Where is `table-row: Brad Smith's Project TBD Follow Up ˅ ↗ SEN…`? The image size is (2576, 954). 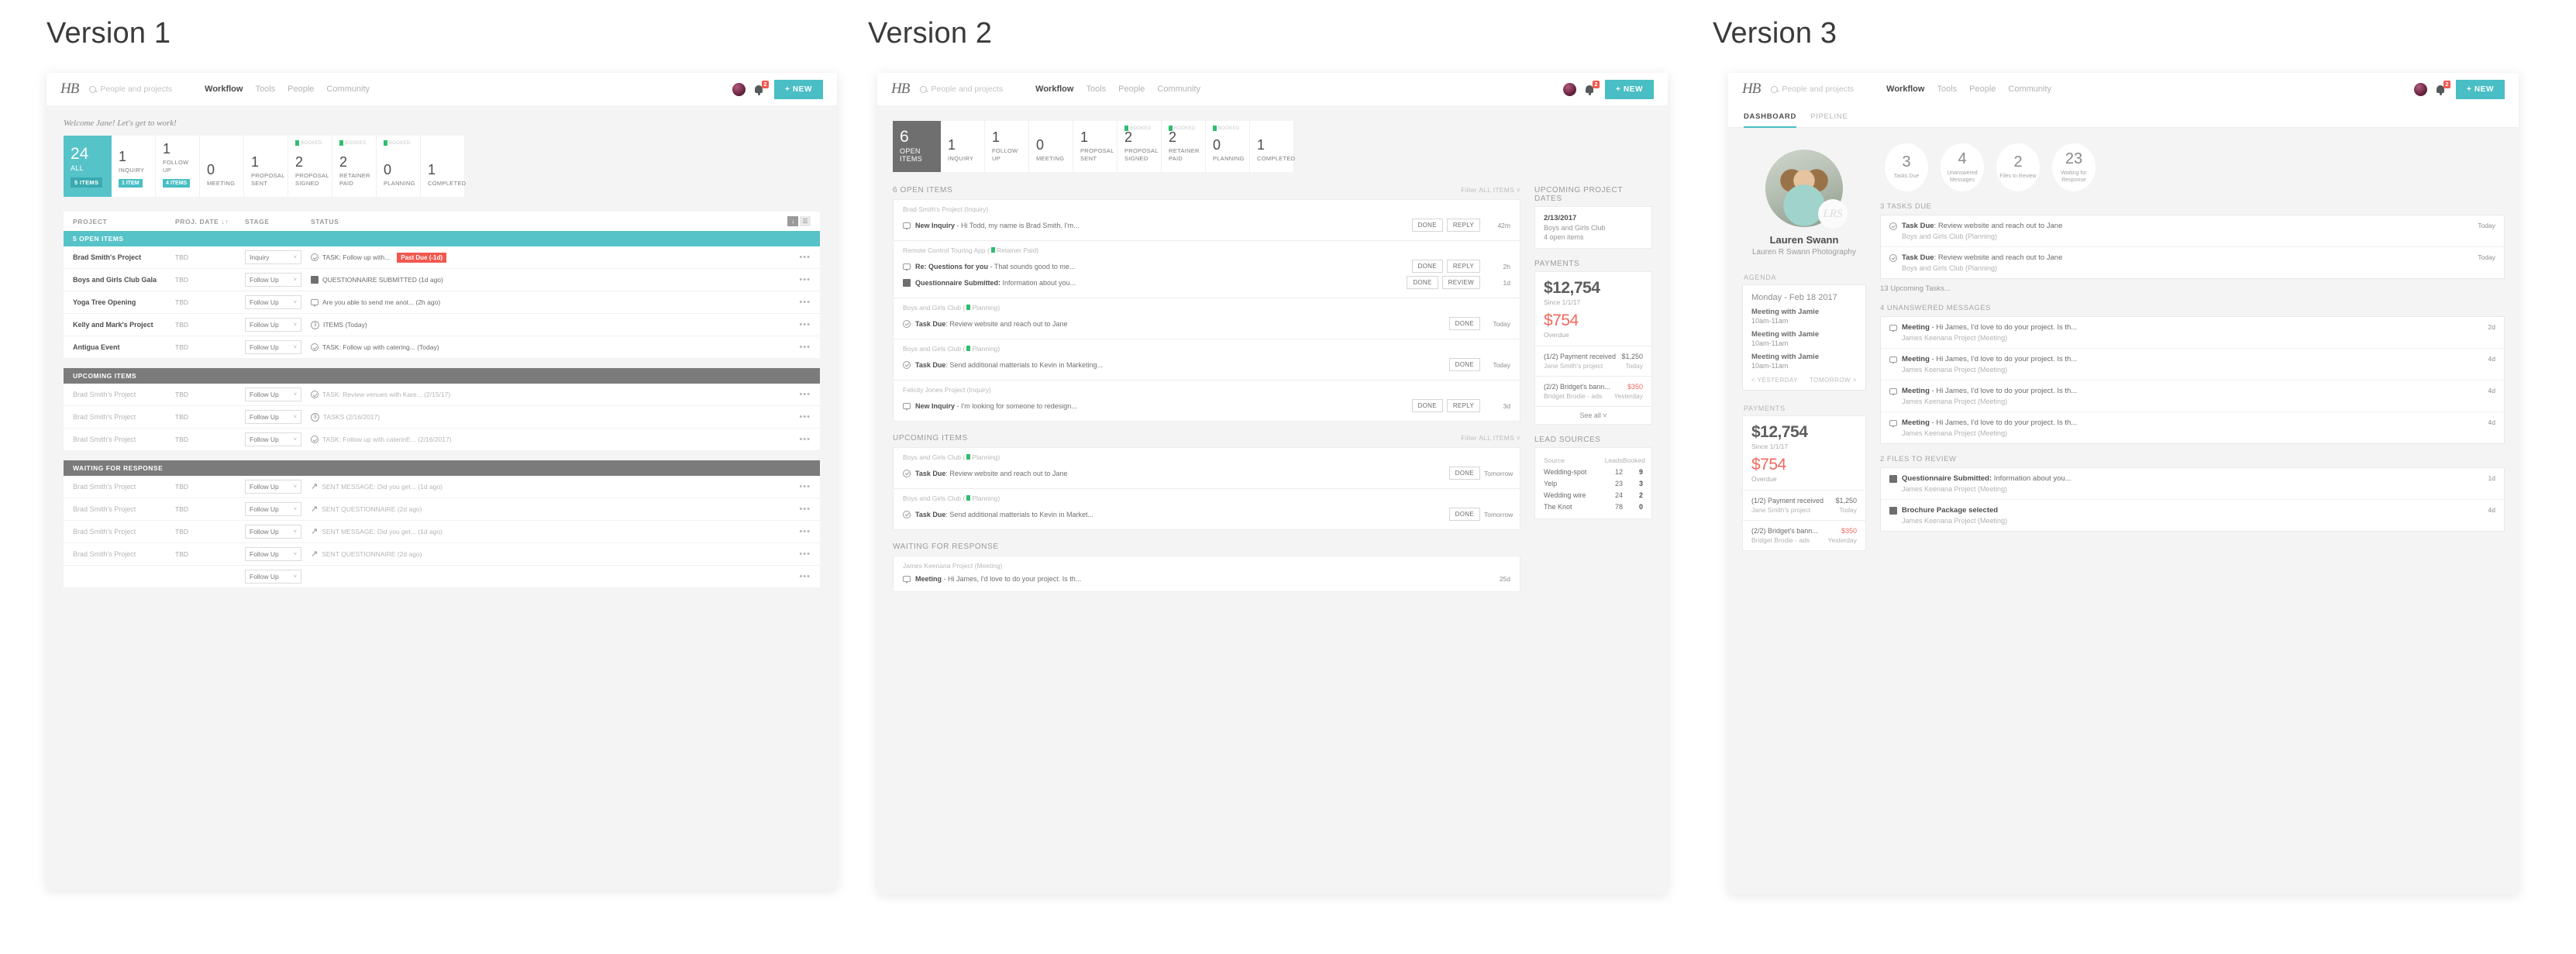 table-row: Brad Smith's Project TBD Follow Up ˅ ↗ SEN… is located at coordinates (442, 532).